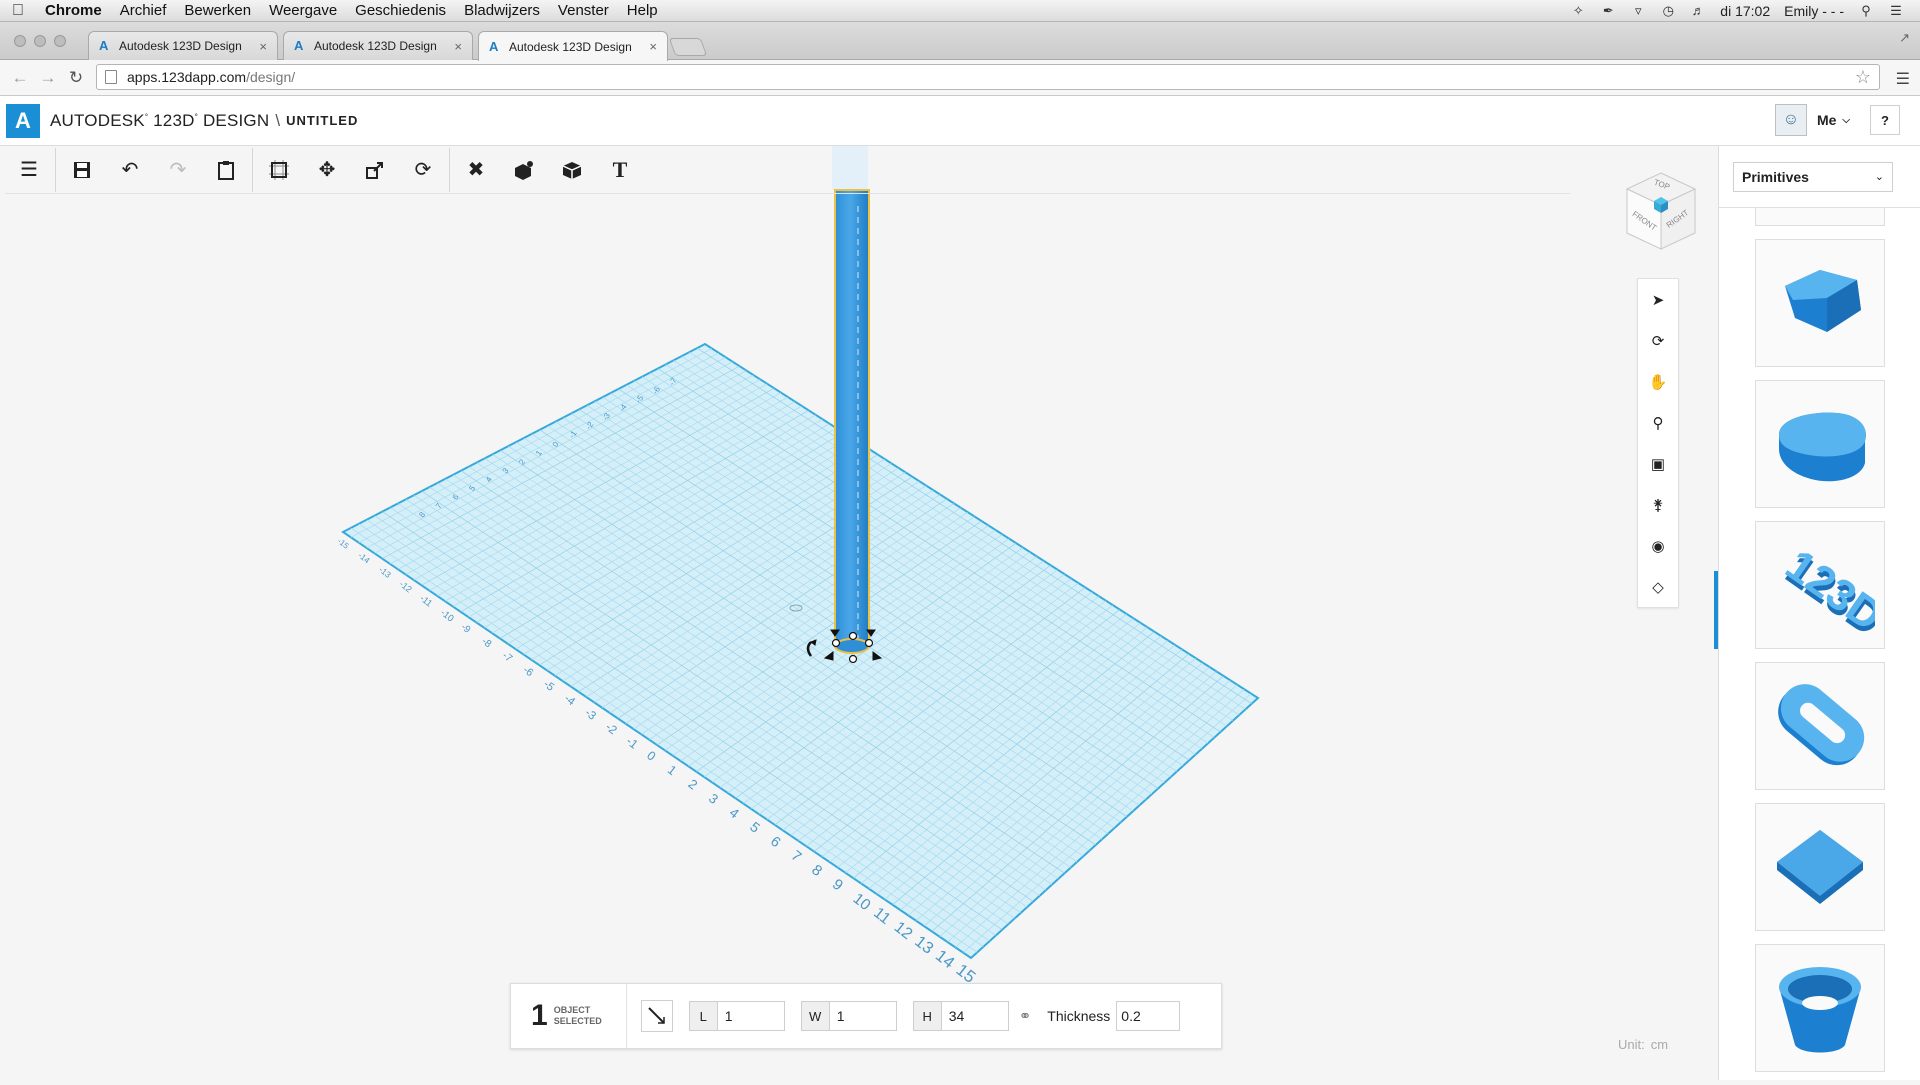  I want to click on text-tool-icon: T, so click(620, 170).